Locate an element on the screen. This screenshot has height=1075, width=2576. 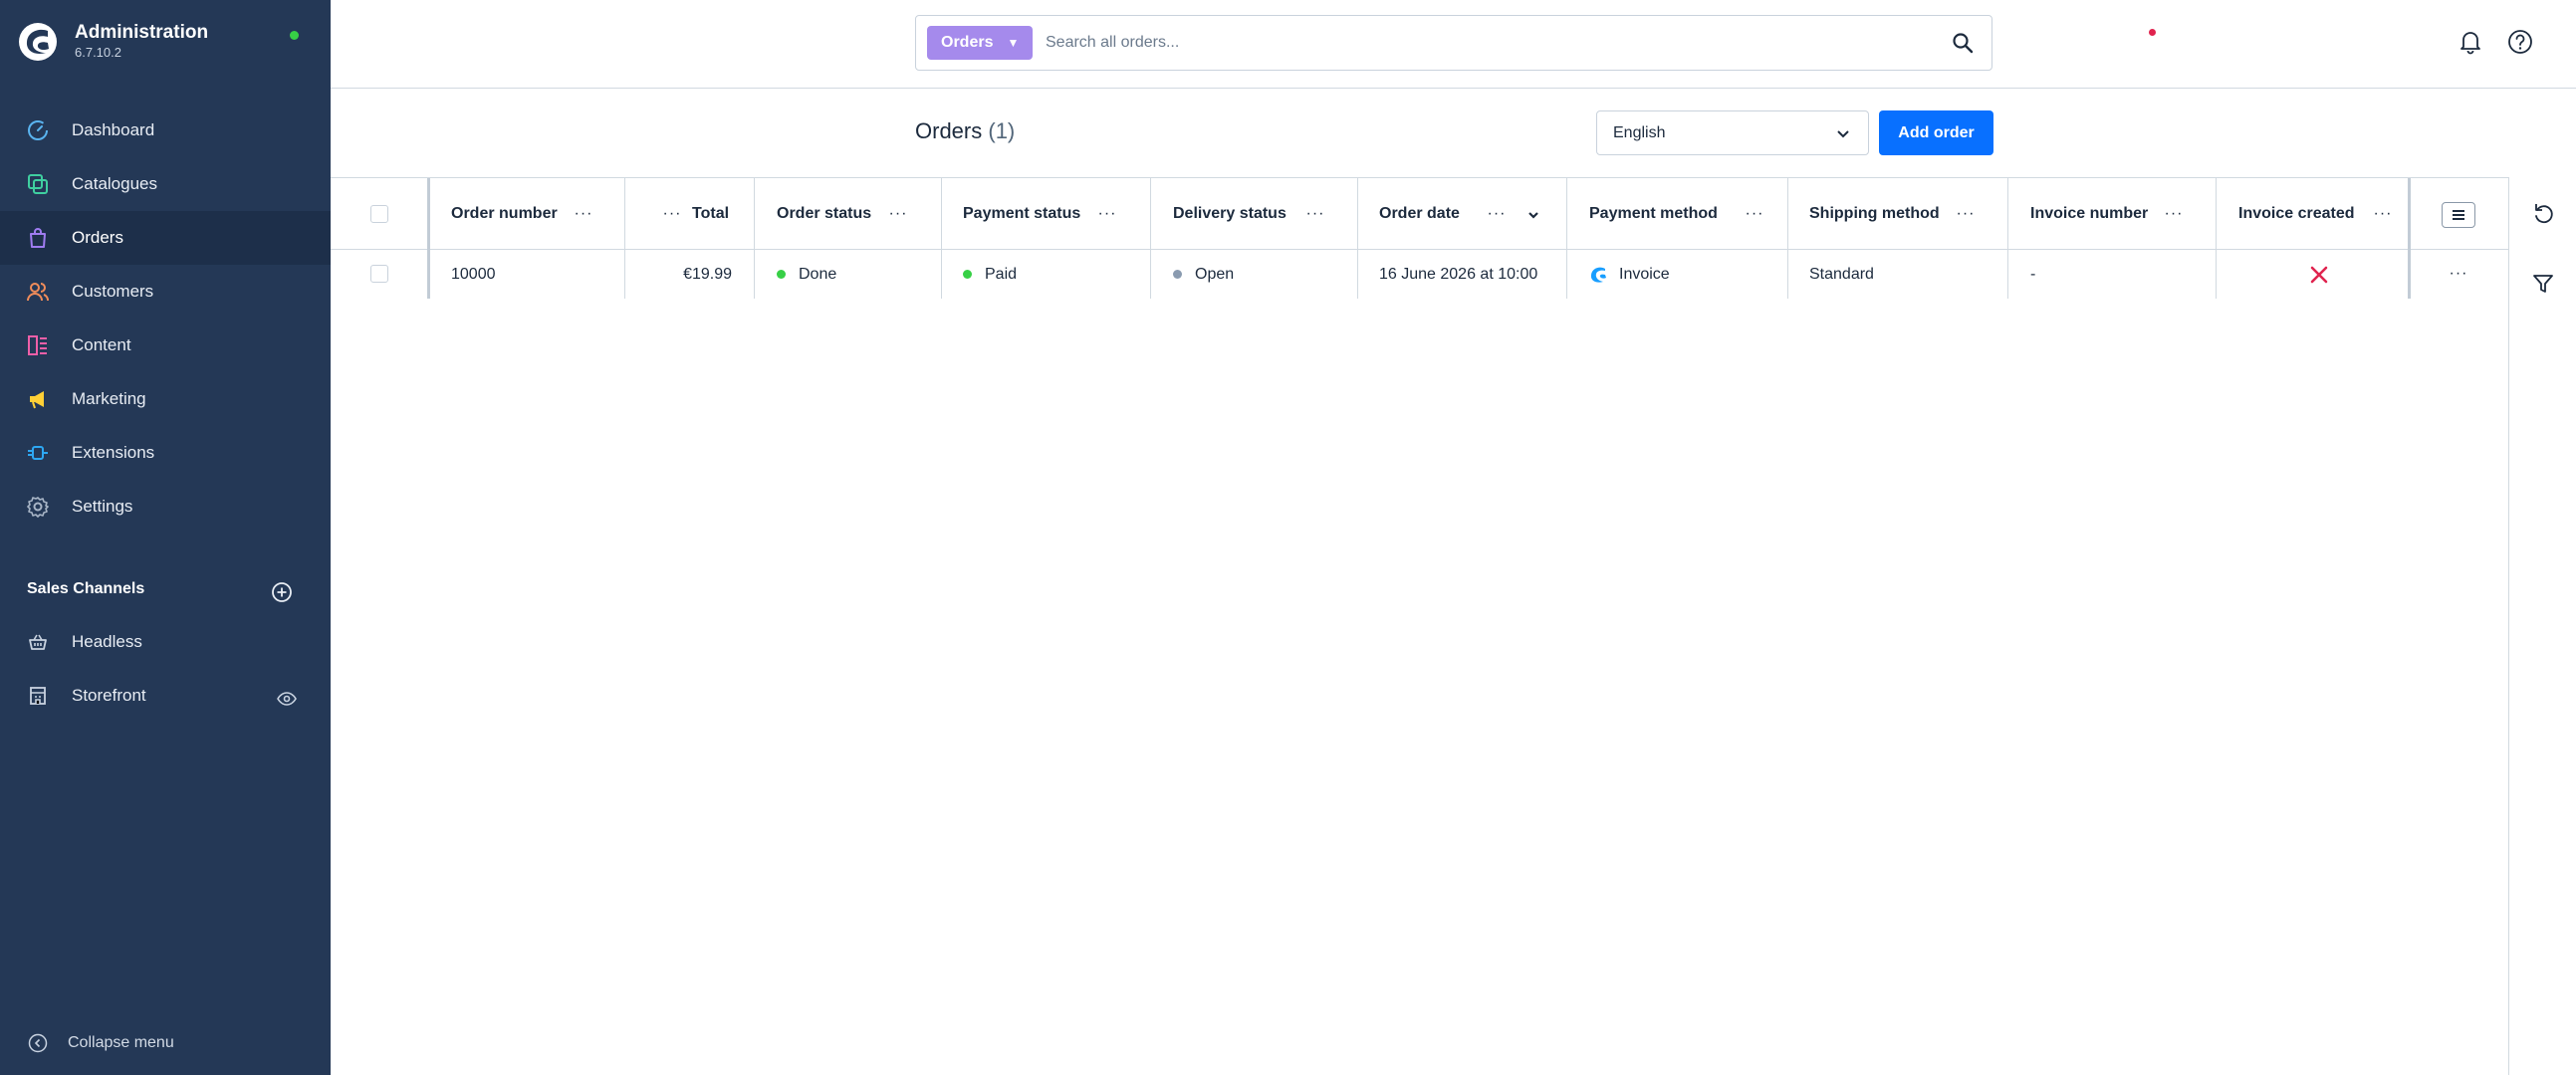
shipping-method-cell: Standard is located at coordinates (1841, 274).